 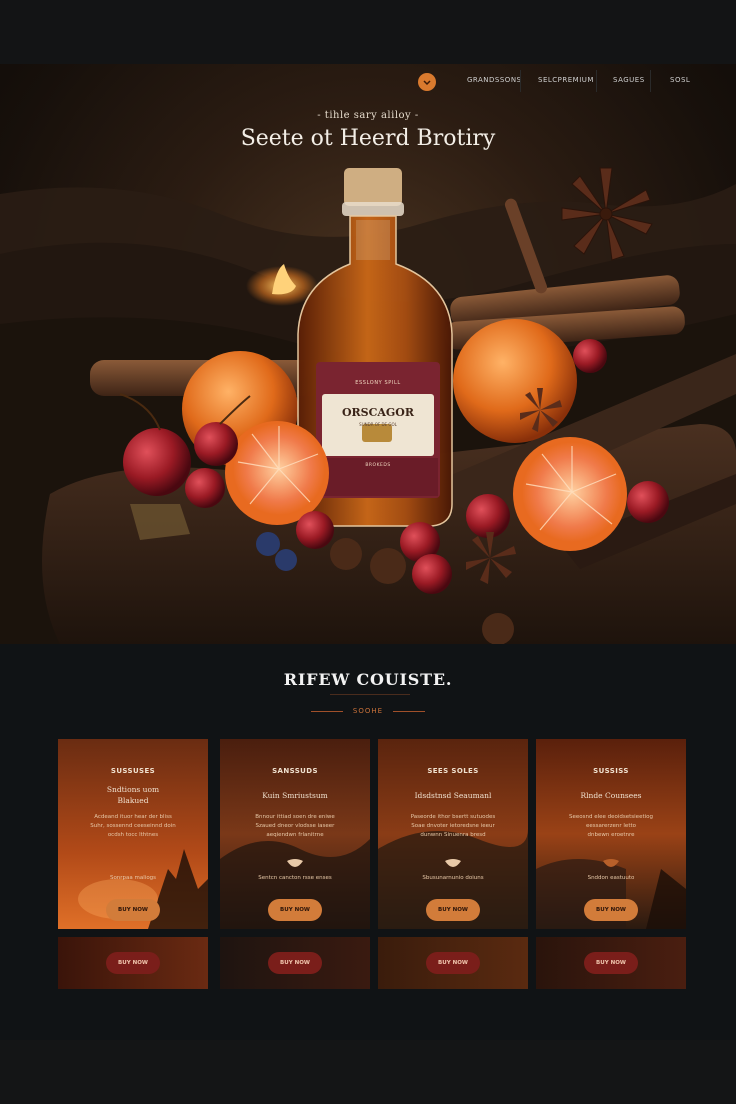 I want to click on nav-item-3: SAGUES, so click(x=629, y=80).